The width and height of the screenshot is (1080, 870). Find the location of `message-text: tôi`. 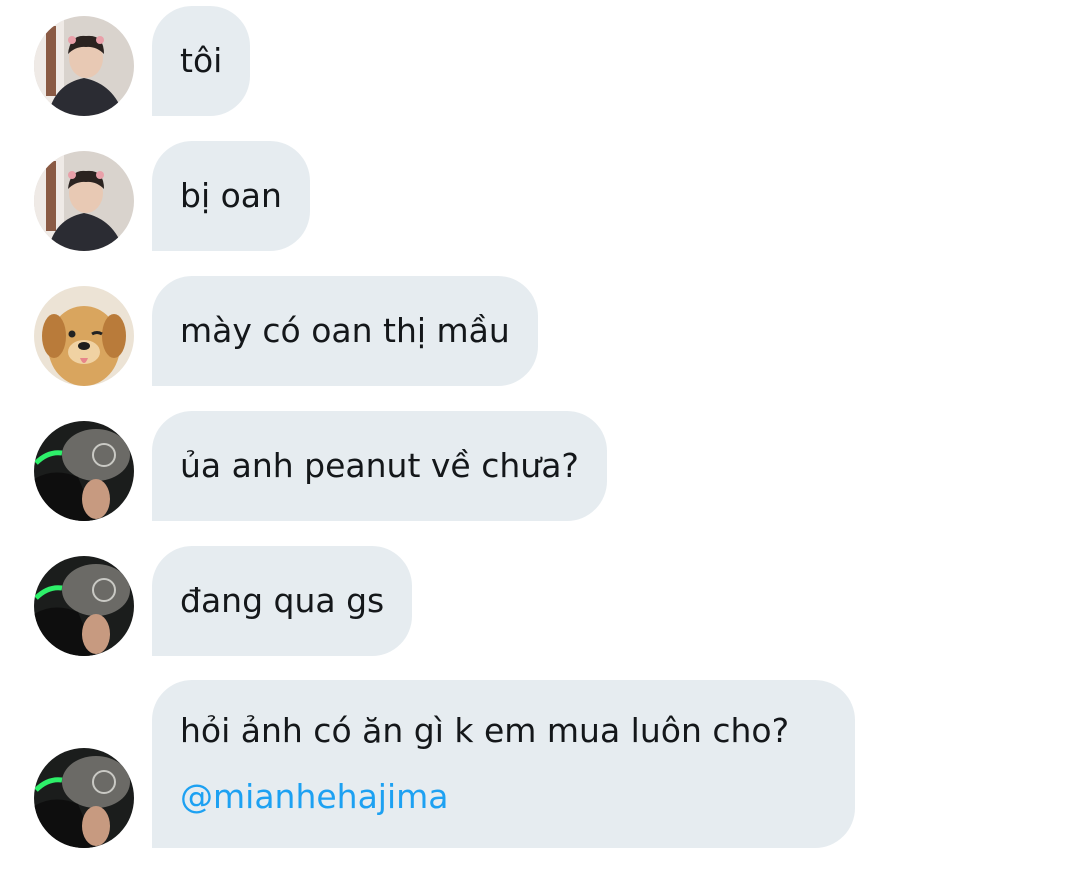

message-text: tôi is located at coordinates (201, 60).